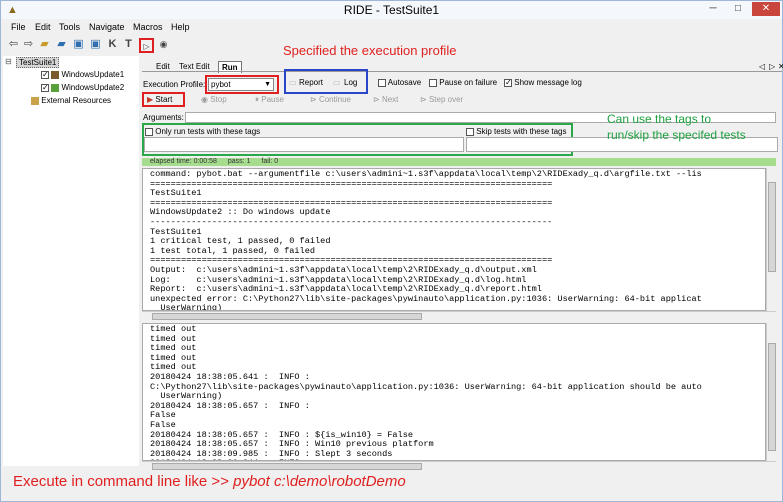 The width and height of the screenshot is (783, 502). I want to click on step-over-icon: ⊳, so click(423, 99).